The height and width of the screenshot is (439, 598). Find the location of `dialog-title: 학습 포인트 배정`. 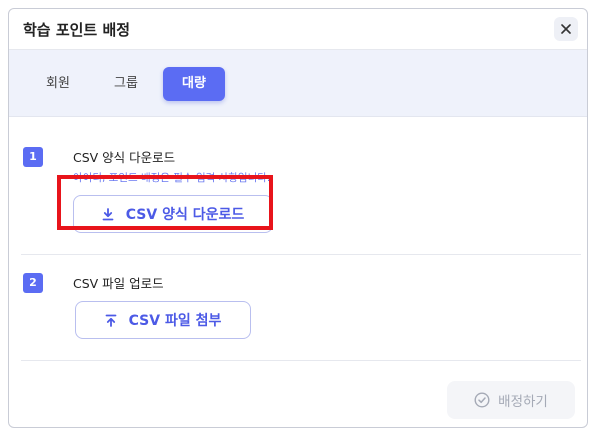

dialog-title: 학습 포인트 배정 is located at coordinates (77, 30).